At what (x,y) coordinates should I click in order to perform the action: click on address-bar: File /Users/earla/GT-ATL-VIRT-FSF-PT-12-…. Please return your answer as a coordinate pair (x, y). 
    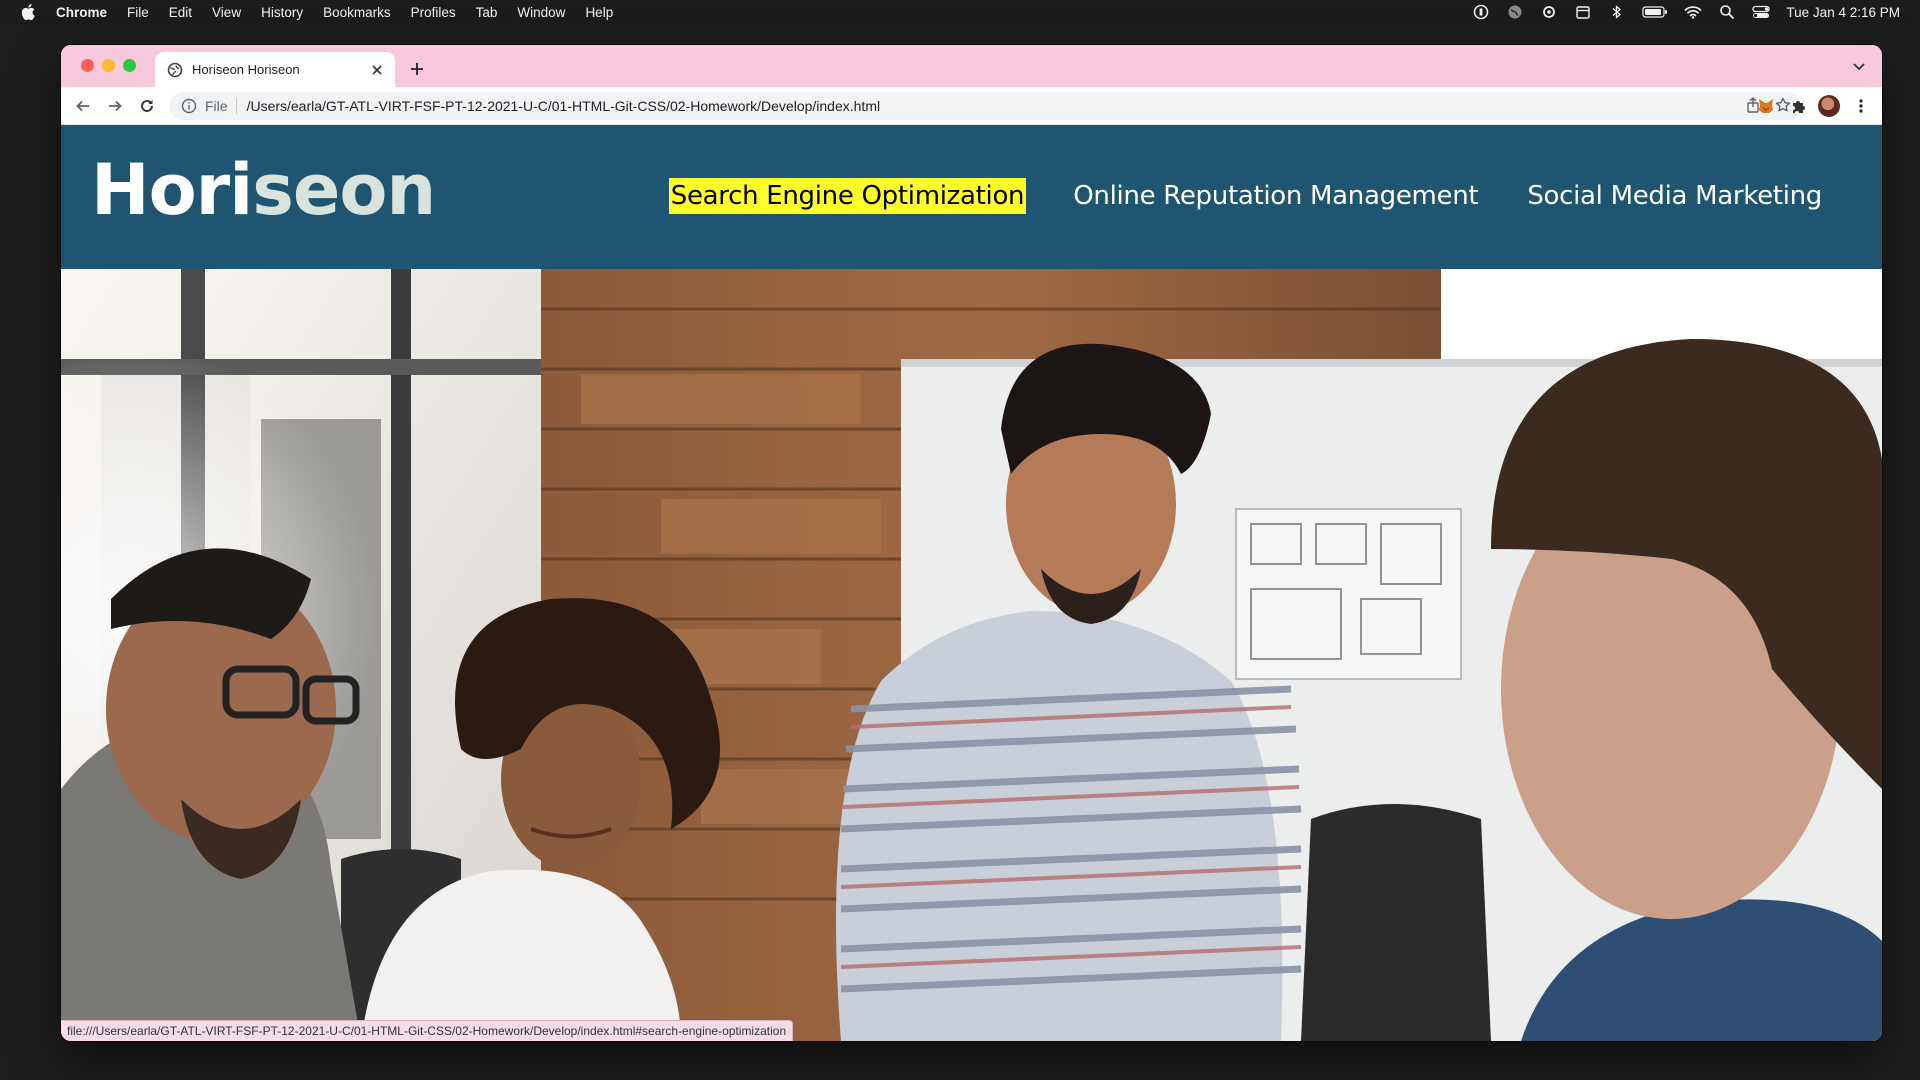
    Looking at the image, I should click on (985, 106).